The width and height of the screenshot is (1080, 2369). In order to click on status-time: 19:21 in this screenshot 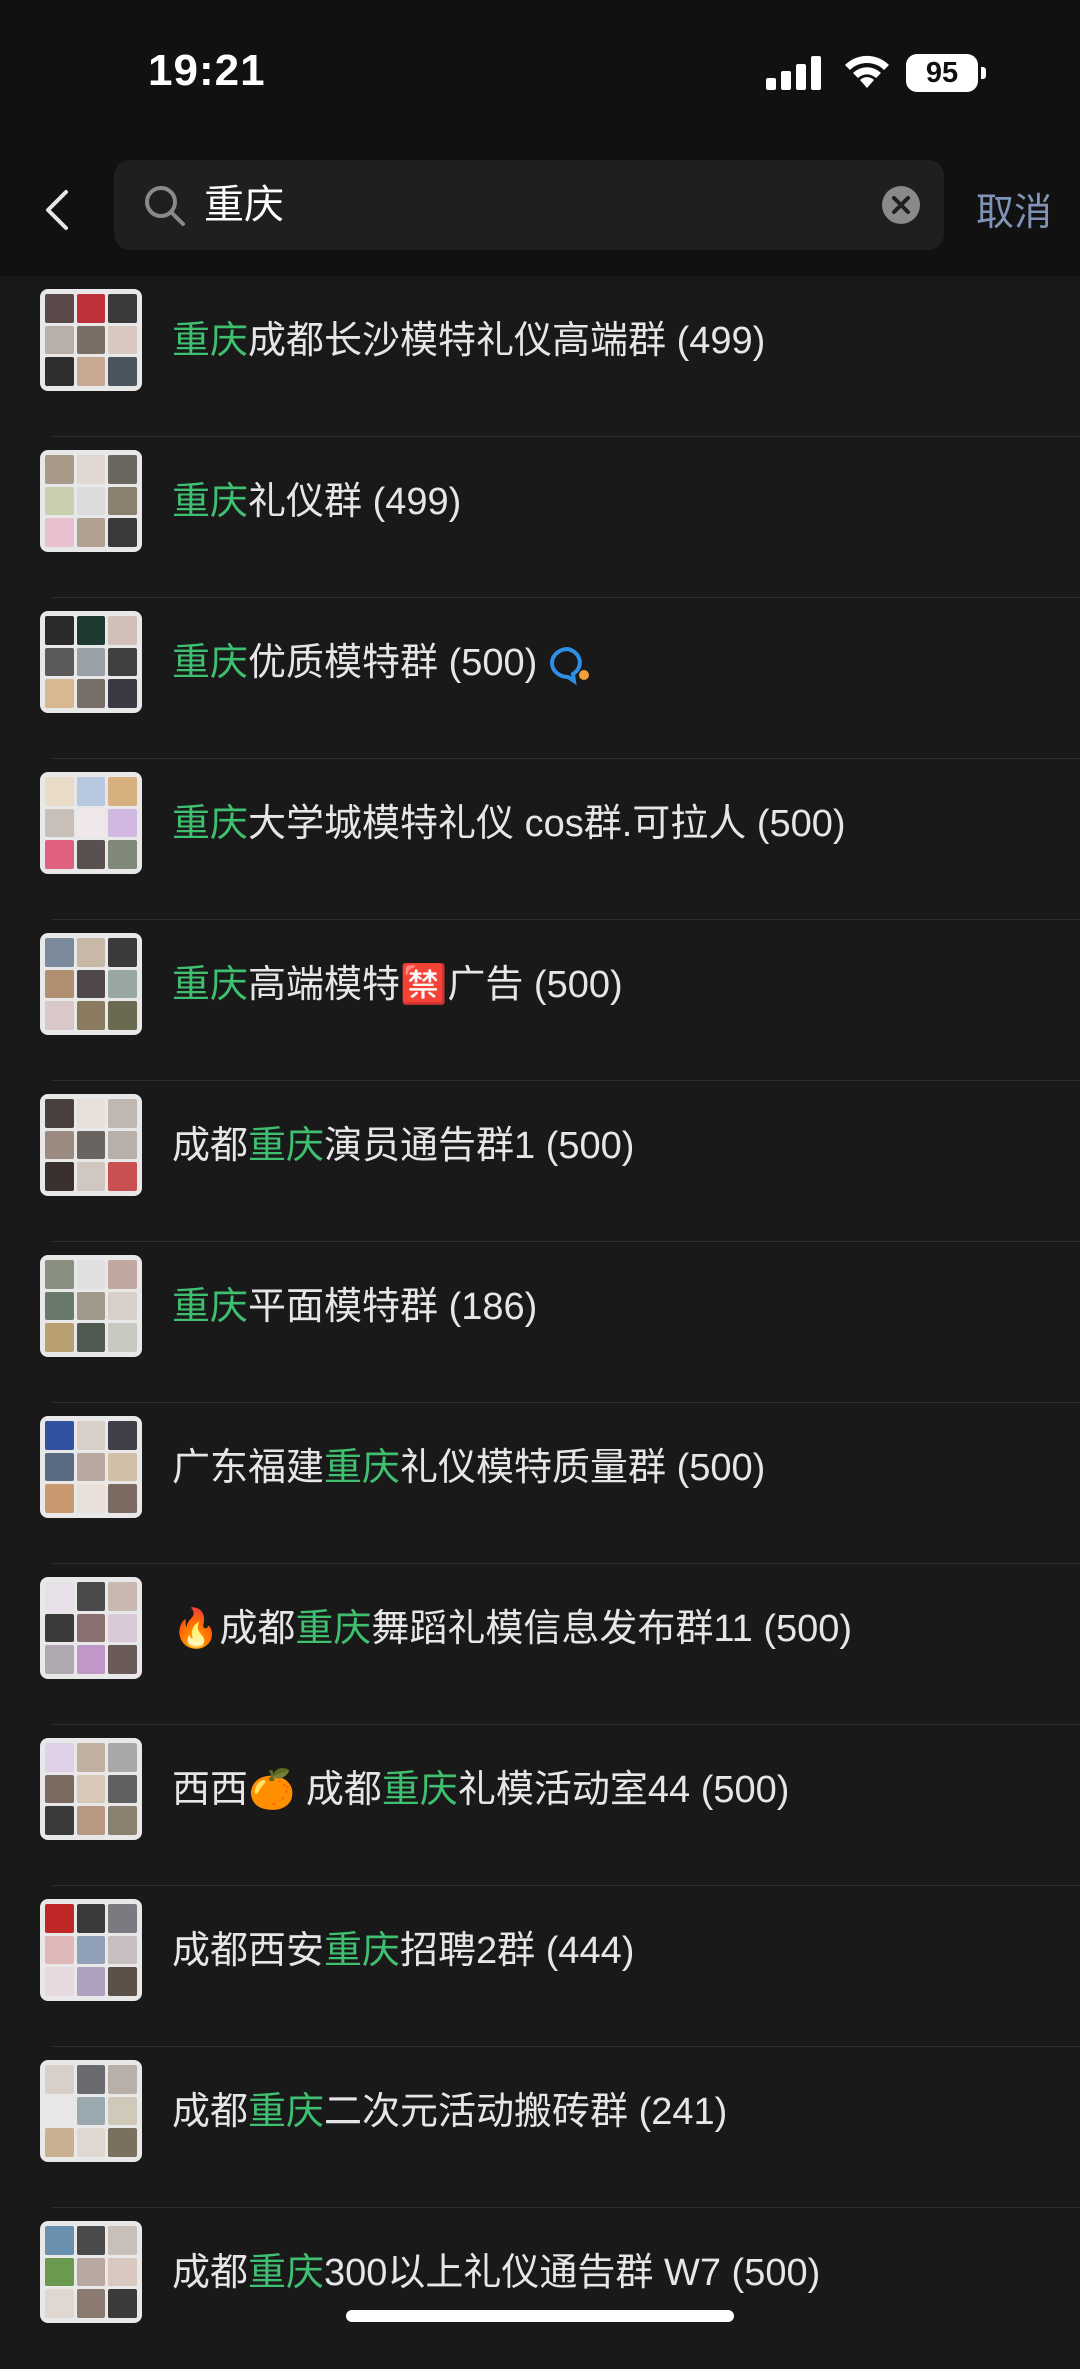, I will do `click(207, 70)`.